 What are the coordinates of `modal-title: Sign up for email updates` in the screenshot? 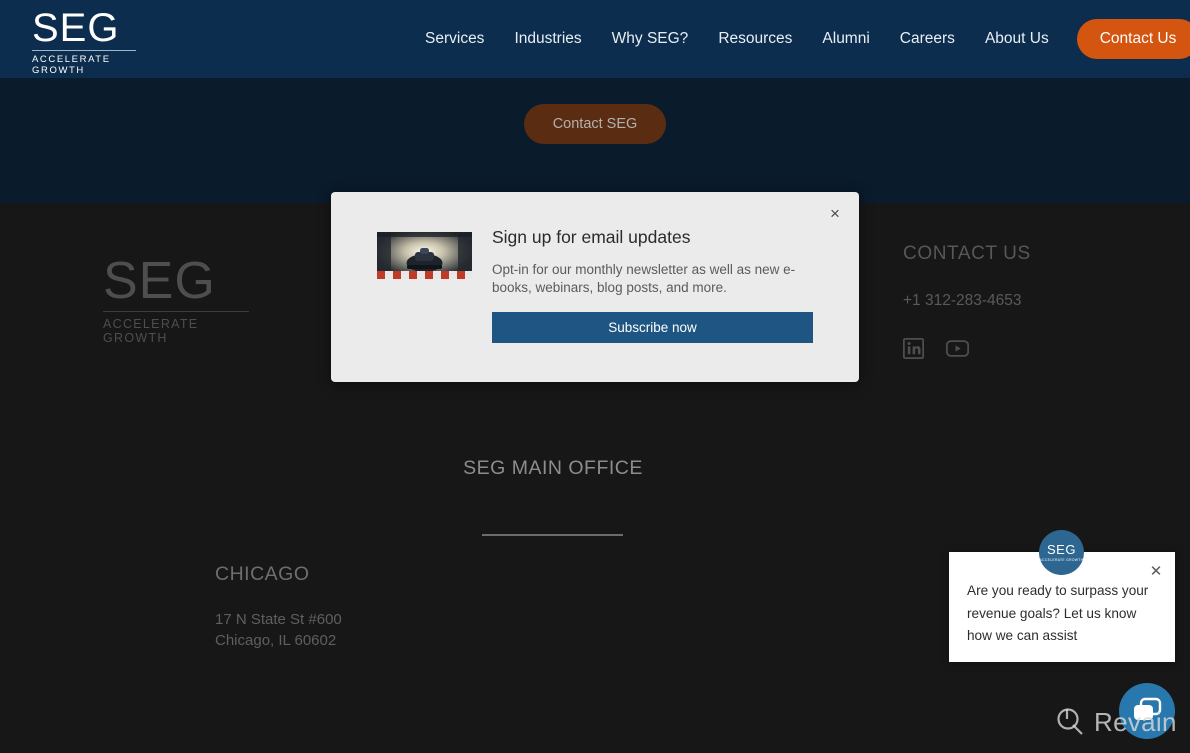 It's located at (591, 237).